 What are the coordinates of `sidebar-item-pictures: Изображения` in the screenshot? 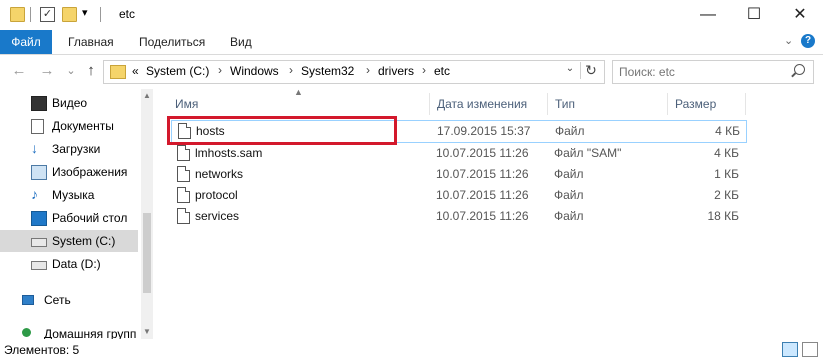 It's located at (69, 172).